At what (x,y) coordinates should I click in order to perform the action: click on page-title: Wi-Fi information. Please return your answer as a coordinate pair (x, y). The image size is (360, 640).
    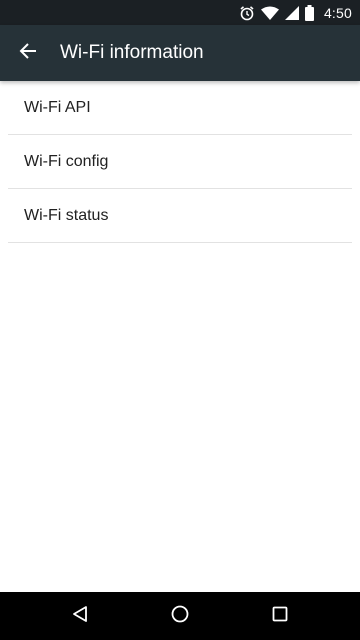
    Looking at the image, I should click on (132, 52).